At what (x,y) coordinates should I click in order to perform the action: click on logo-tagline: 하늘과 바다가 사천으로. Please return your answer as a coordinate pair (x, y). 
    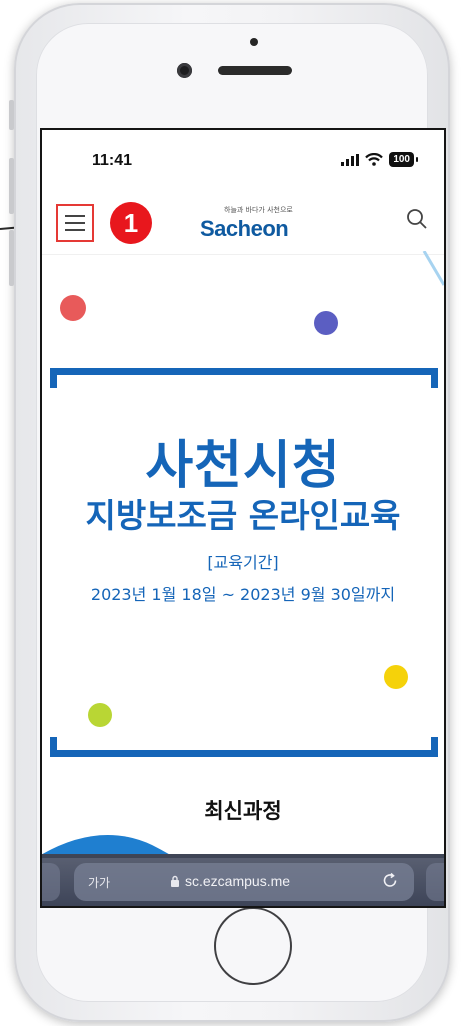
    Looking at the image, I should click on (258, 210).